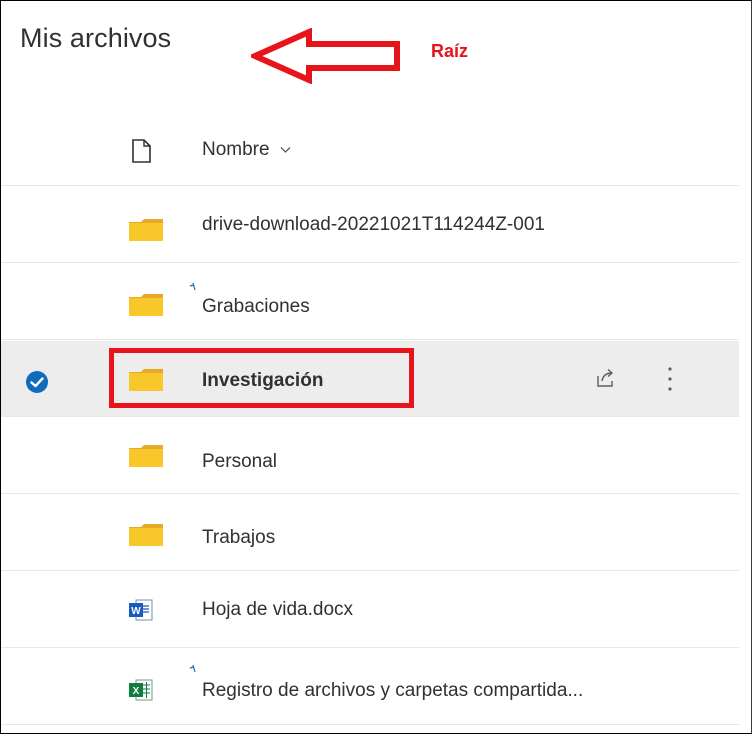  What do you see at coordinates (370, 610) in the screenshot?
I see `list-item: W Hoja de vida.docx` at bounding box center [370, 610].